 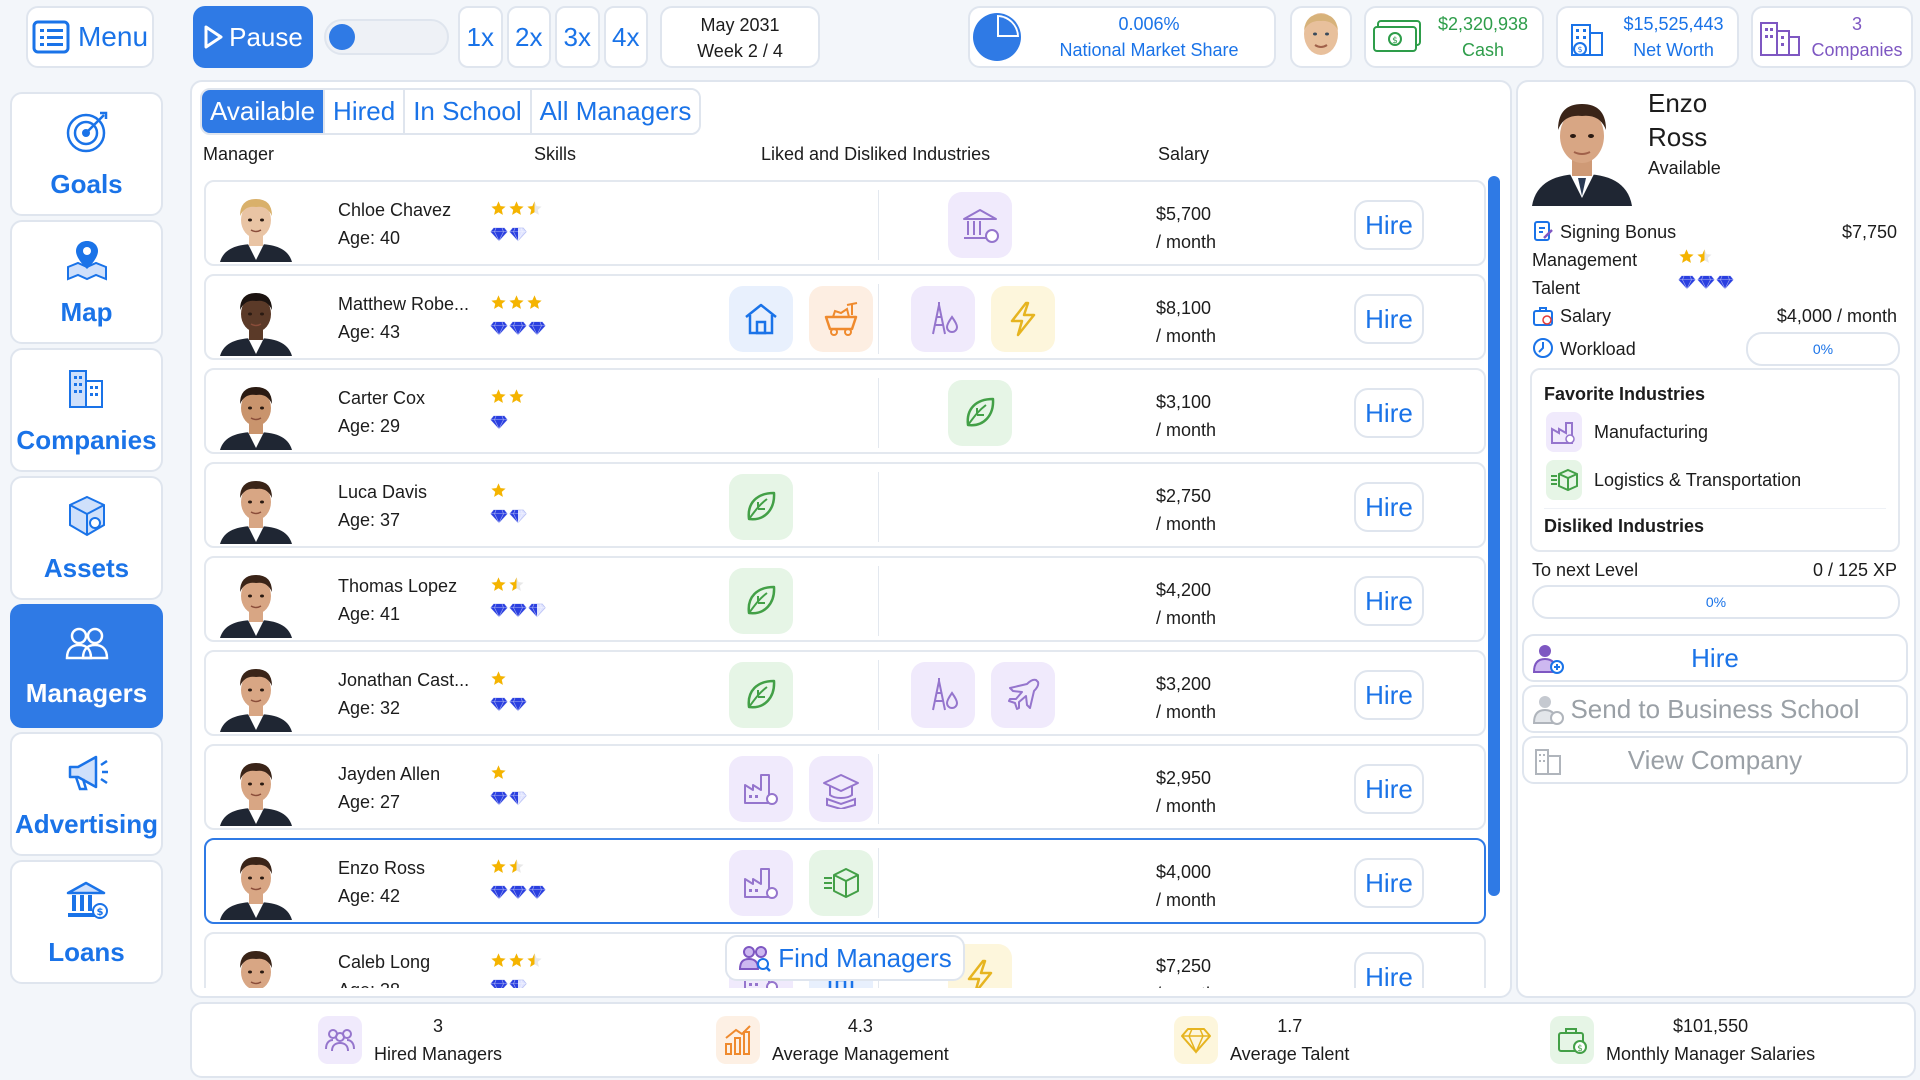 What do you see at coordinates (845, 693) in the screenshot?
I see `manager-row: Jonathan Cast... Age: 32 $3,200 / month Hire` at bounding box center [845, 693].